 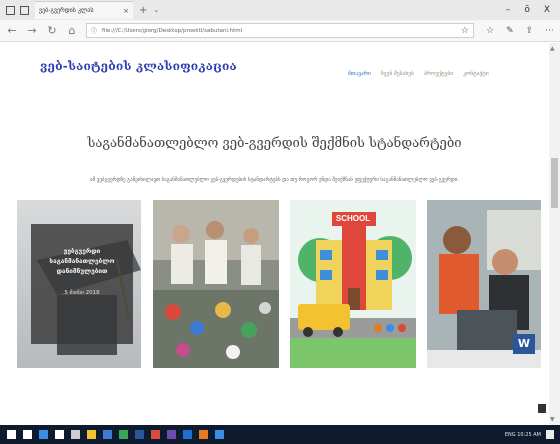 What do you see at coordinates (139, 434) in the screenshot?
I see `word-taskbar-icon` at bounding box center [139, 434].